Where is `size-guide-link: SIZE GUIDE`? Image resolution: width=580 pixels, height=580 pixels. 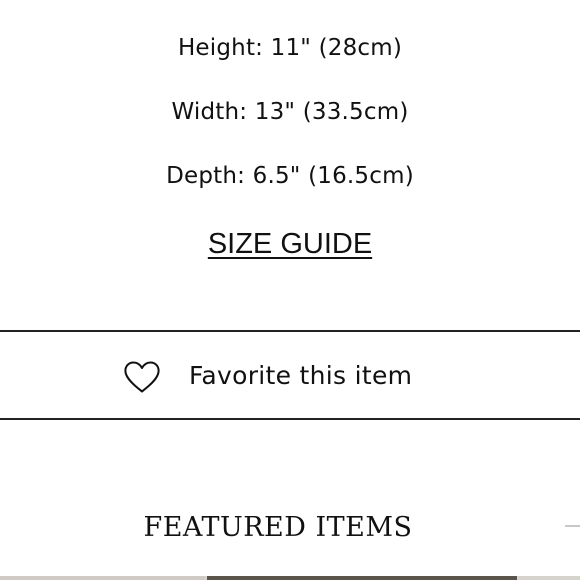 size-guide-link: SIZE GUIDE is located at coordinates (290, 244).